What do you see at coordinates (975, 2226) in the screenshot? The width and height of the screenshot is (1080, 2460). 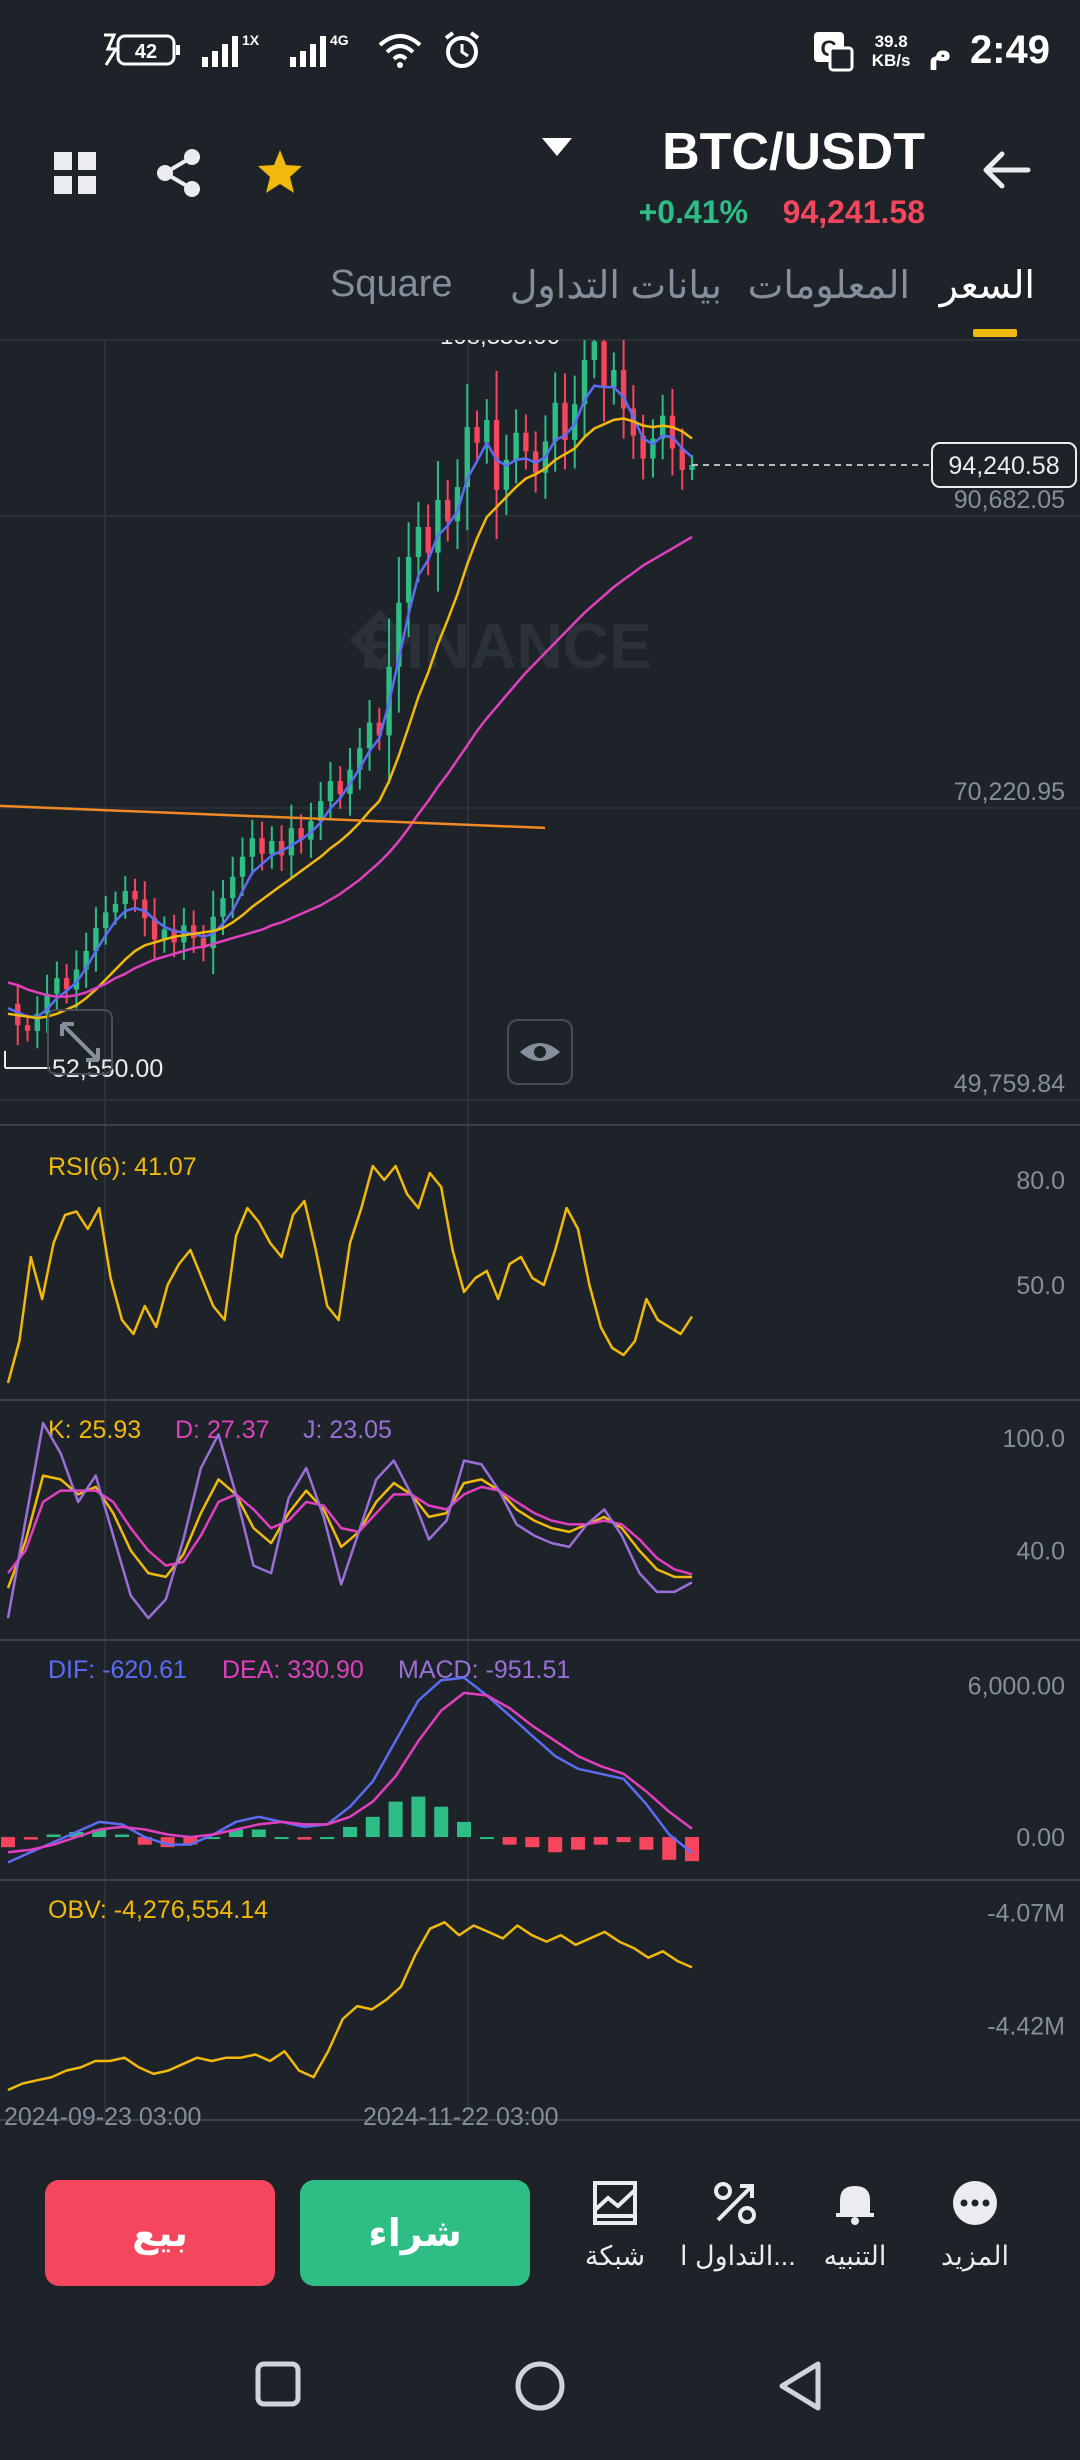 I see `more-action: المزيد` at bounding box center [975, 2226].